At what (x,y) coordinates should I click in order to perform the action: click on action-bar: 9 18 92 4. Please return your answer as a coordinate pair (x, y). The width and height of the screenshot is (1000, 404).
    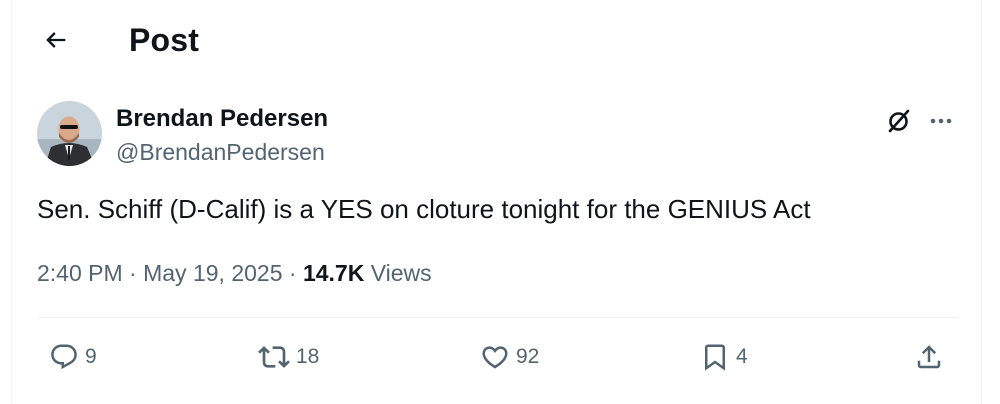
    Looking at the image, I should click on (496, 358).